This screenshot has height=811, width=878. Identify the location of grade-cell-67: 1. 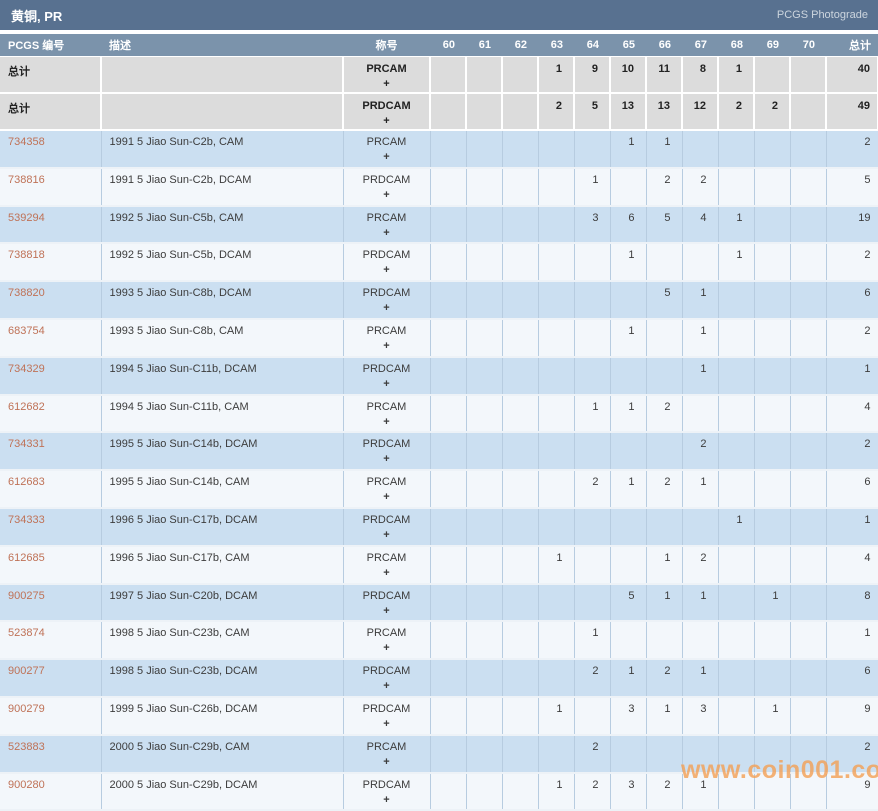
(700, 376).